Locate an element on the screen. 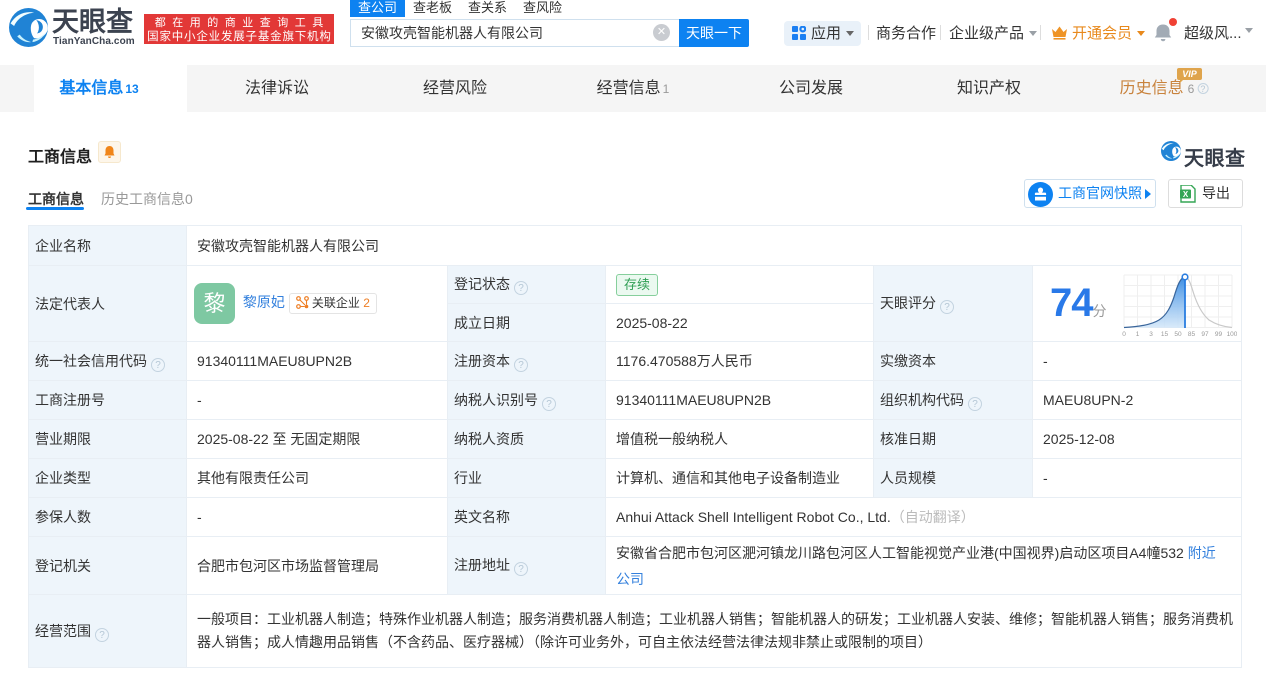 The image size is (1266, 678). svg-text: X is located at coordinates (1186, 194).